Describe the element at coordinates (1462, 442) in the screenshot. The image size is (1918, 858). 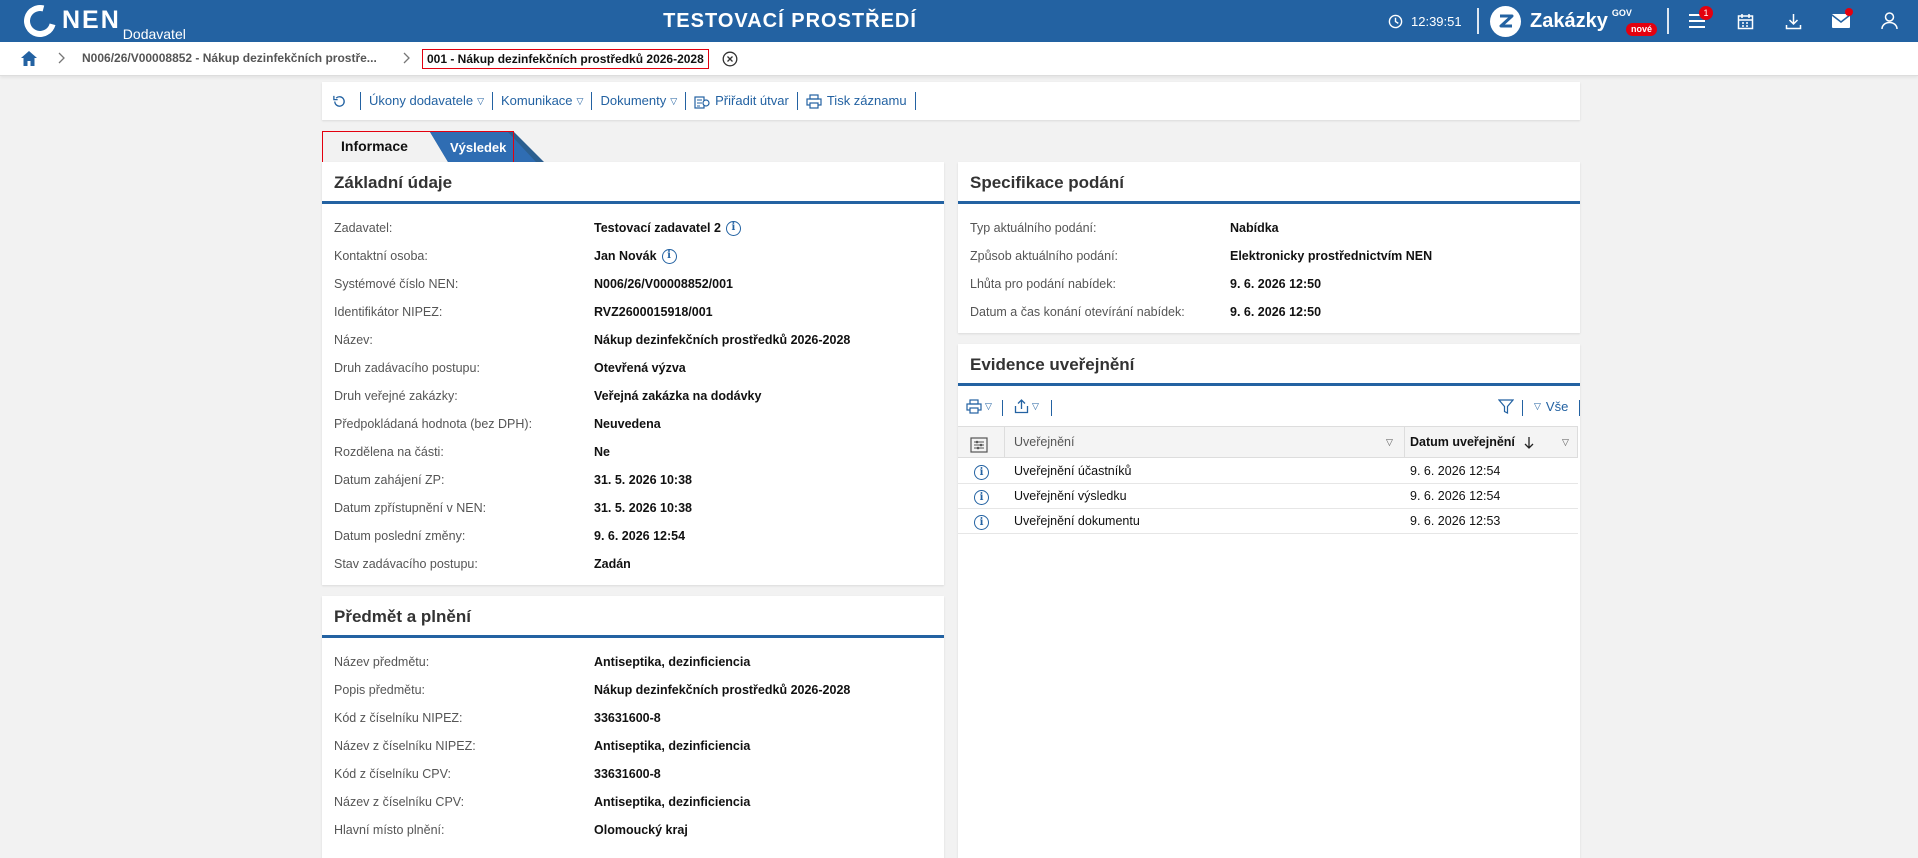
I see `column-header-date-label: Datum uveřejnění` at that location.